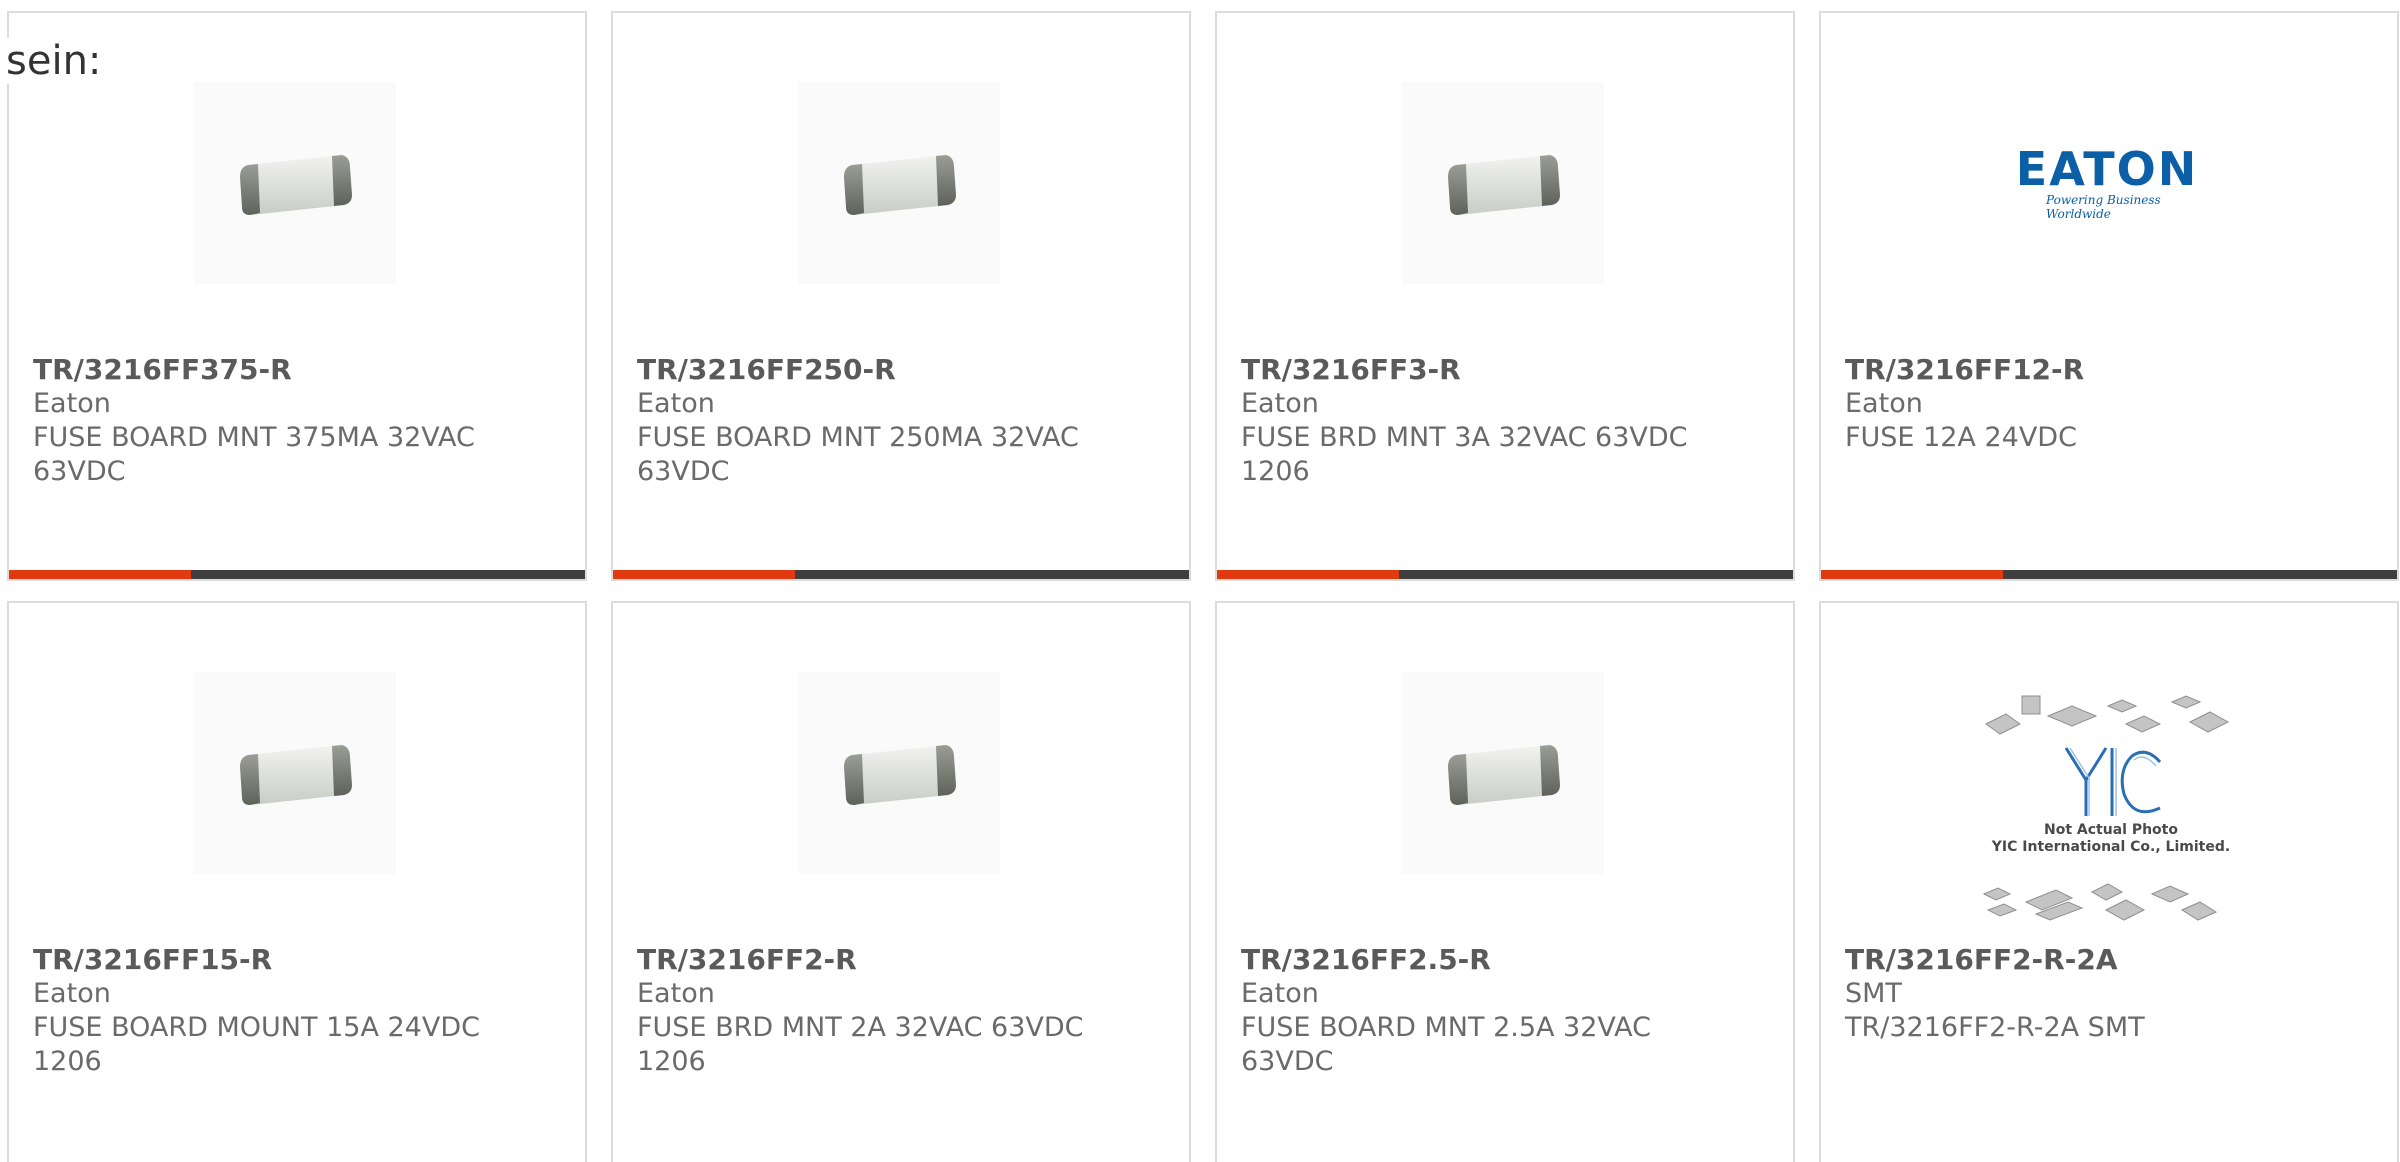 The image size is (2400, 1162). Describe the element at coordinates (2103, 207) in the screenshot. I see `eaton-logo-tagline: Powering Business Worldwide` at that location.